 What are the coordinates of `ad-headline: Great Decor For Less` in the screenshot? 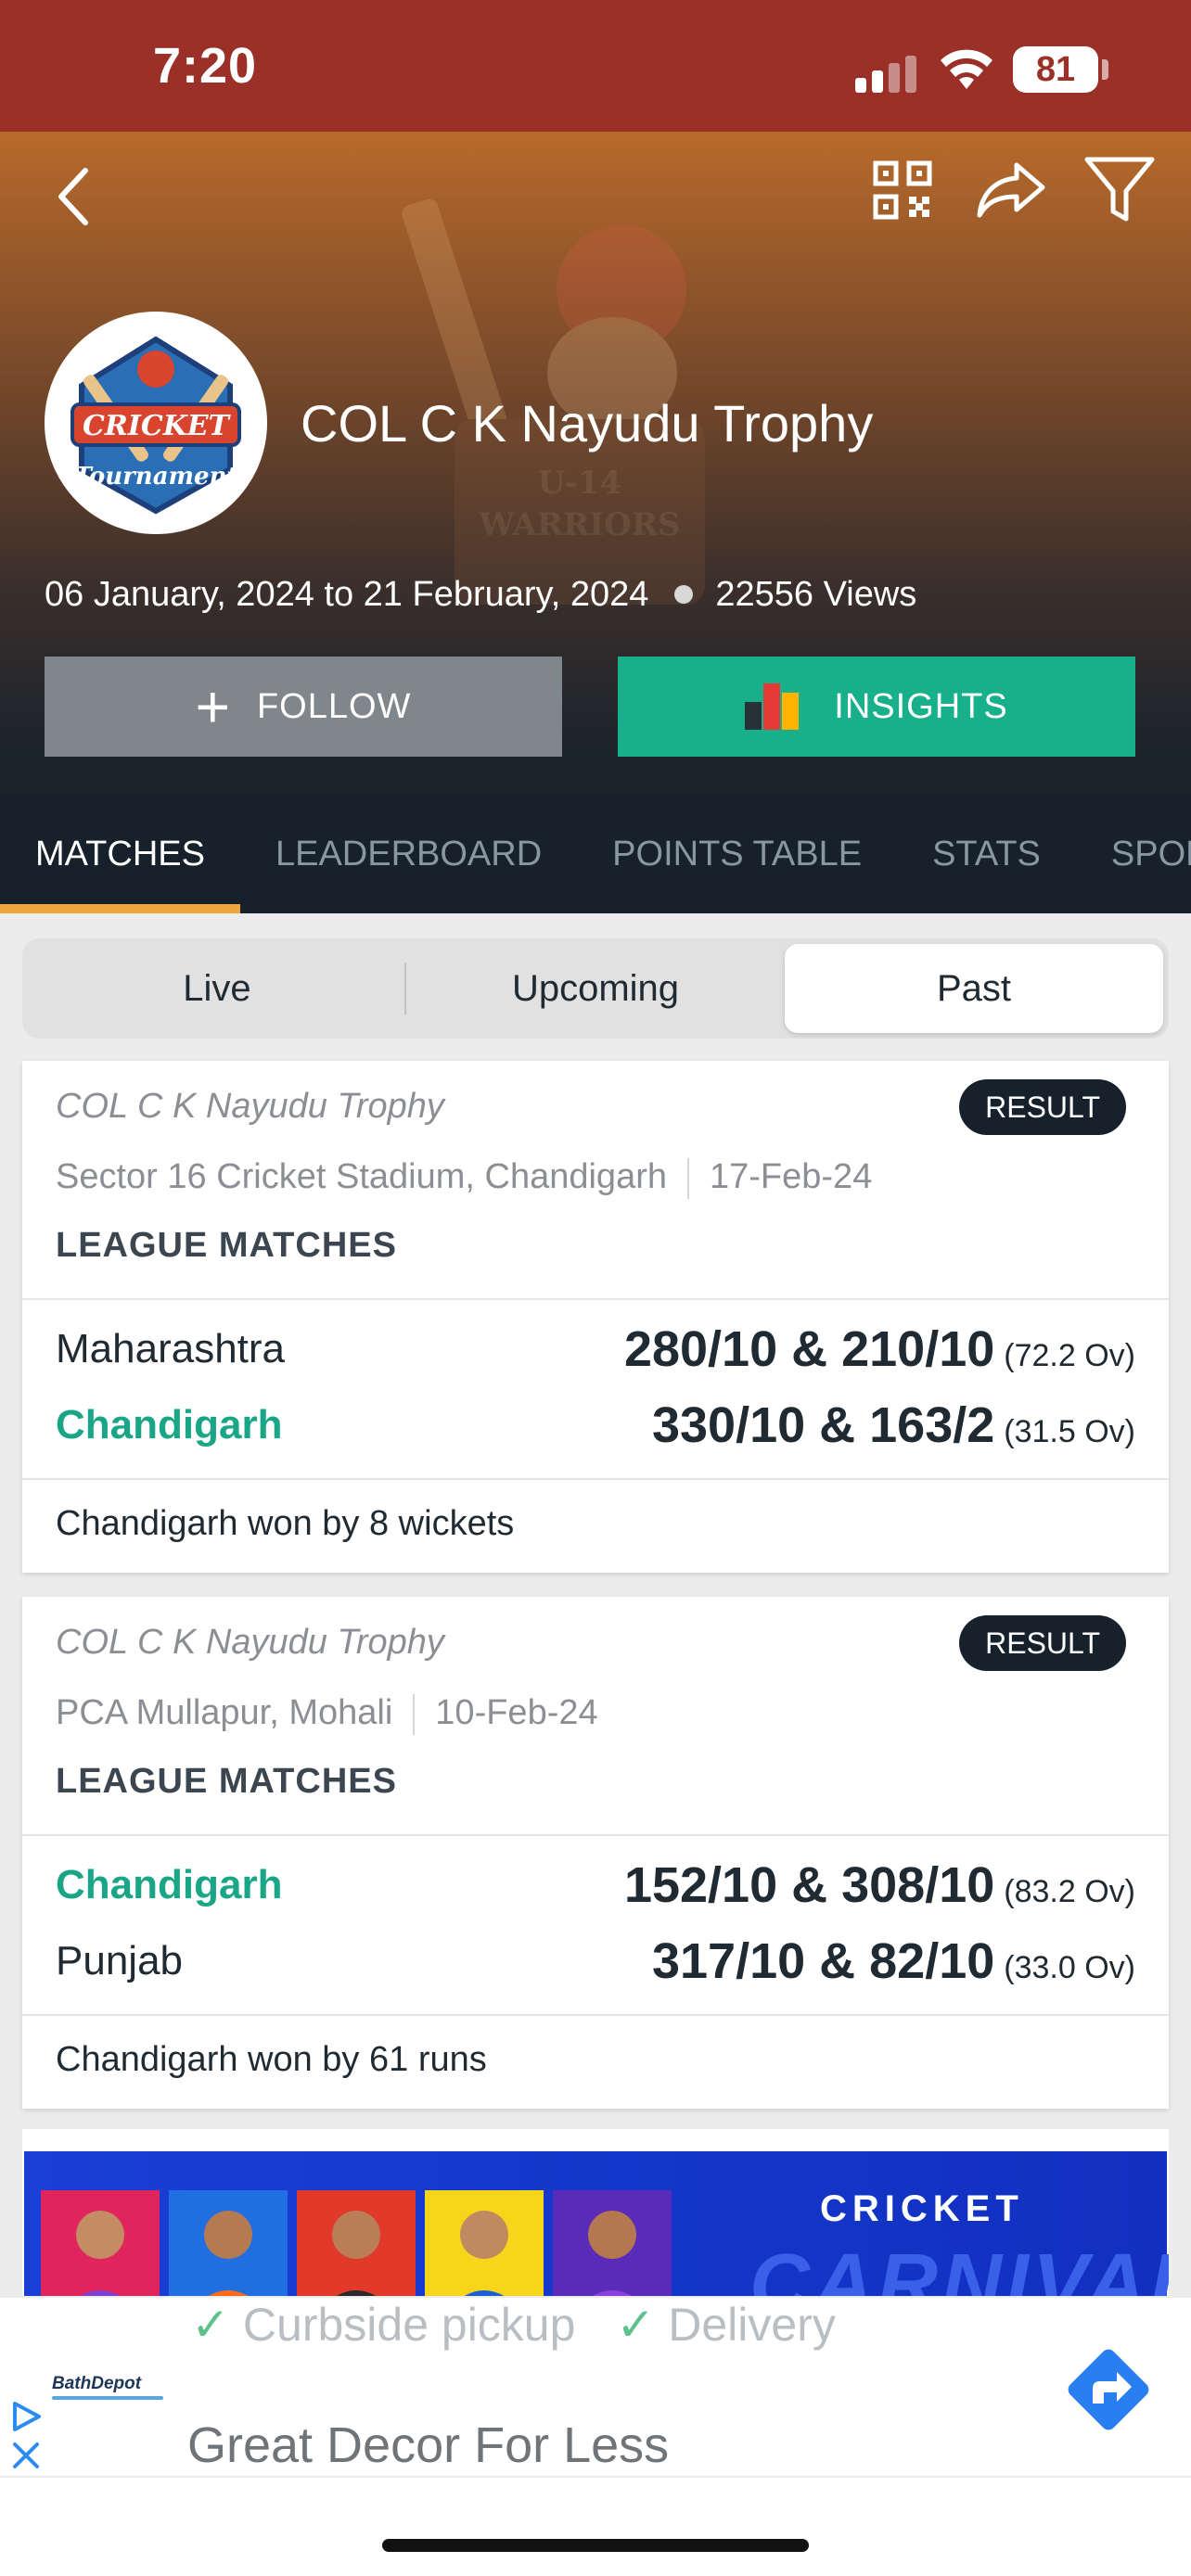 It's located at (428, 2445).